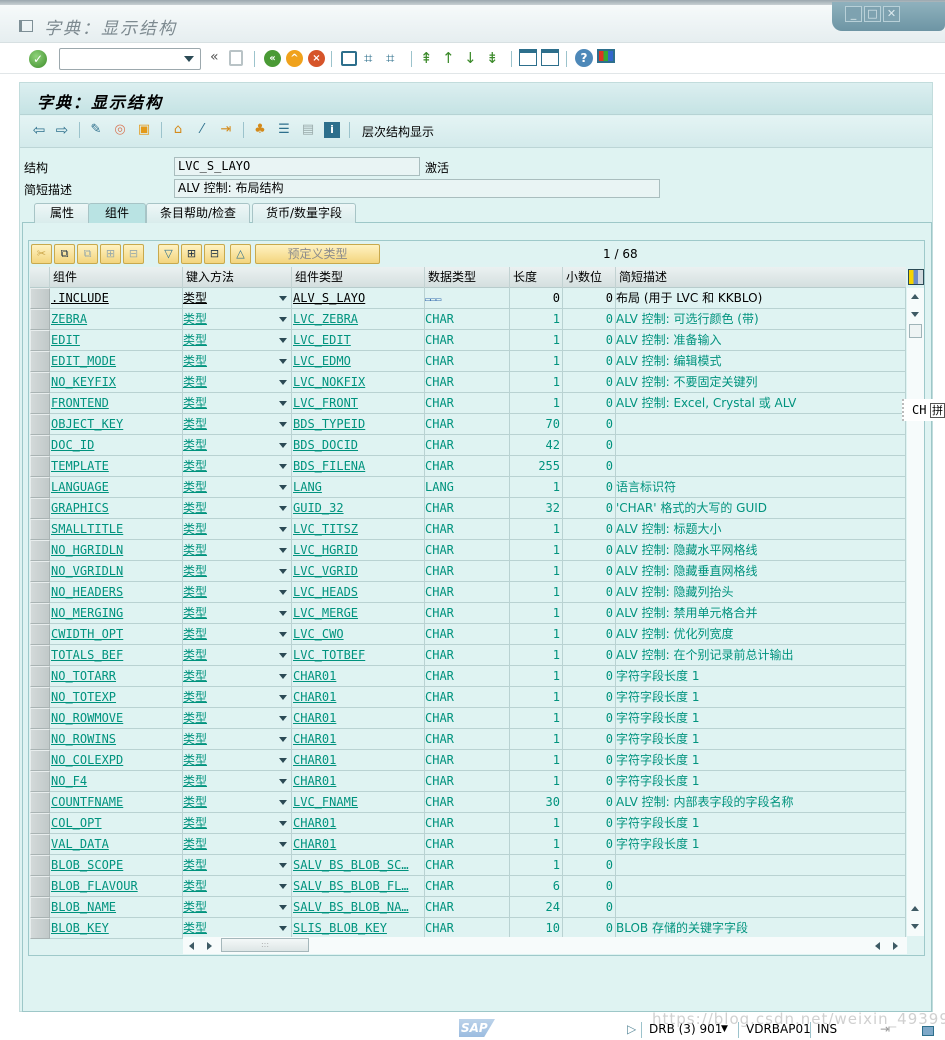 The image size is (945, 1040). I want to click on component-cell: BLOB_SCOPE, so click(116, 865).